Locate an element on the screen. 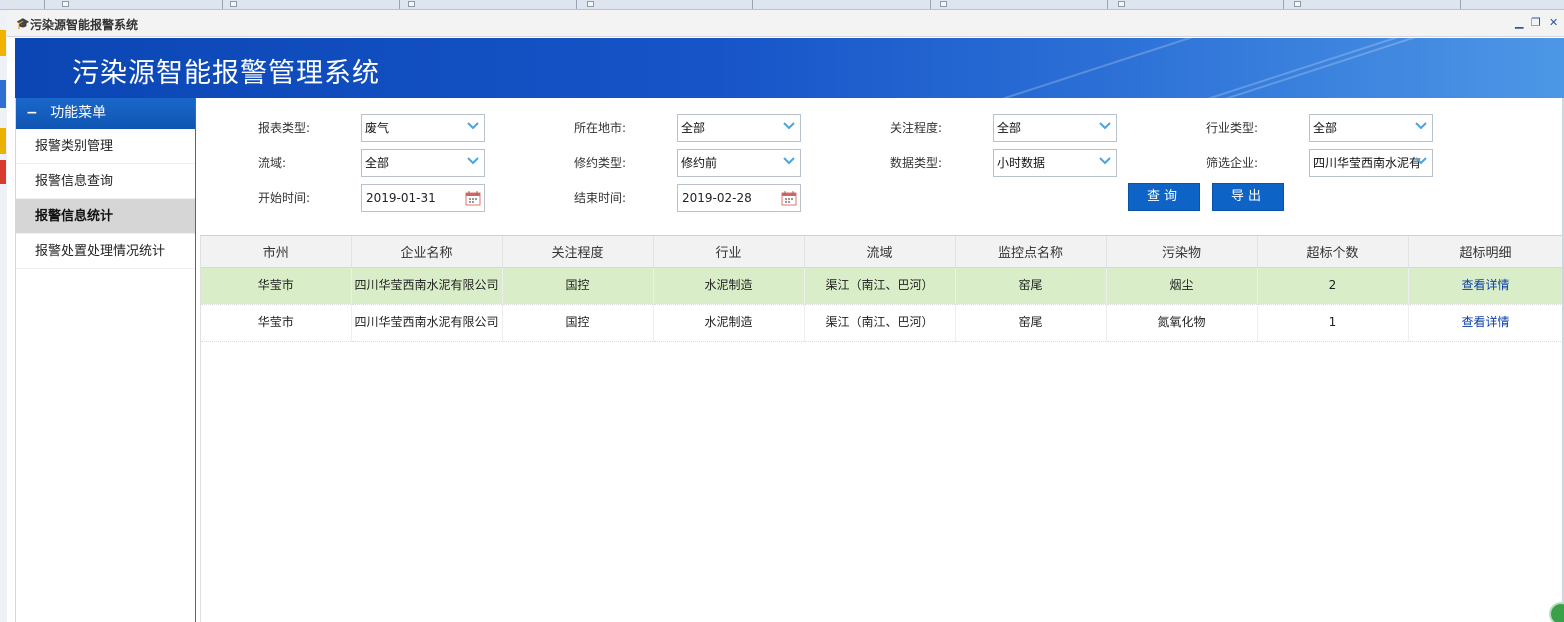 This screenshot has width=1564, height=622. city-label: 所在地市: is located at coordinates (600, 128).